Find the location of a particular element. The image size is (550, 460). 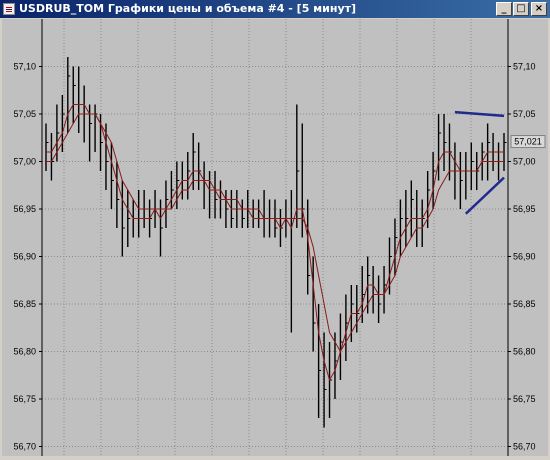

y-tick-label-left: 57,05 is located at coordinates (24, 114).